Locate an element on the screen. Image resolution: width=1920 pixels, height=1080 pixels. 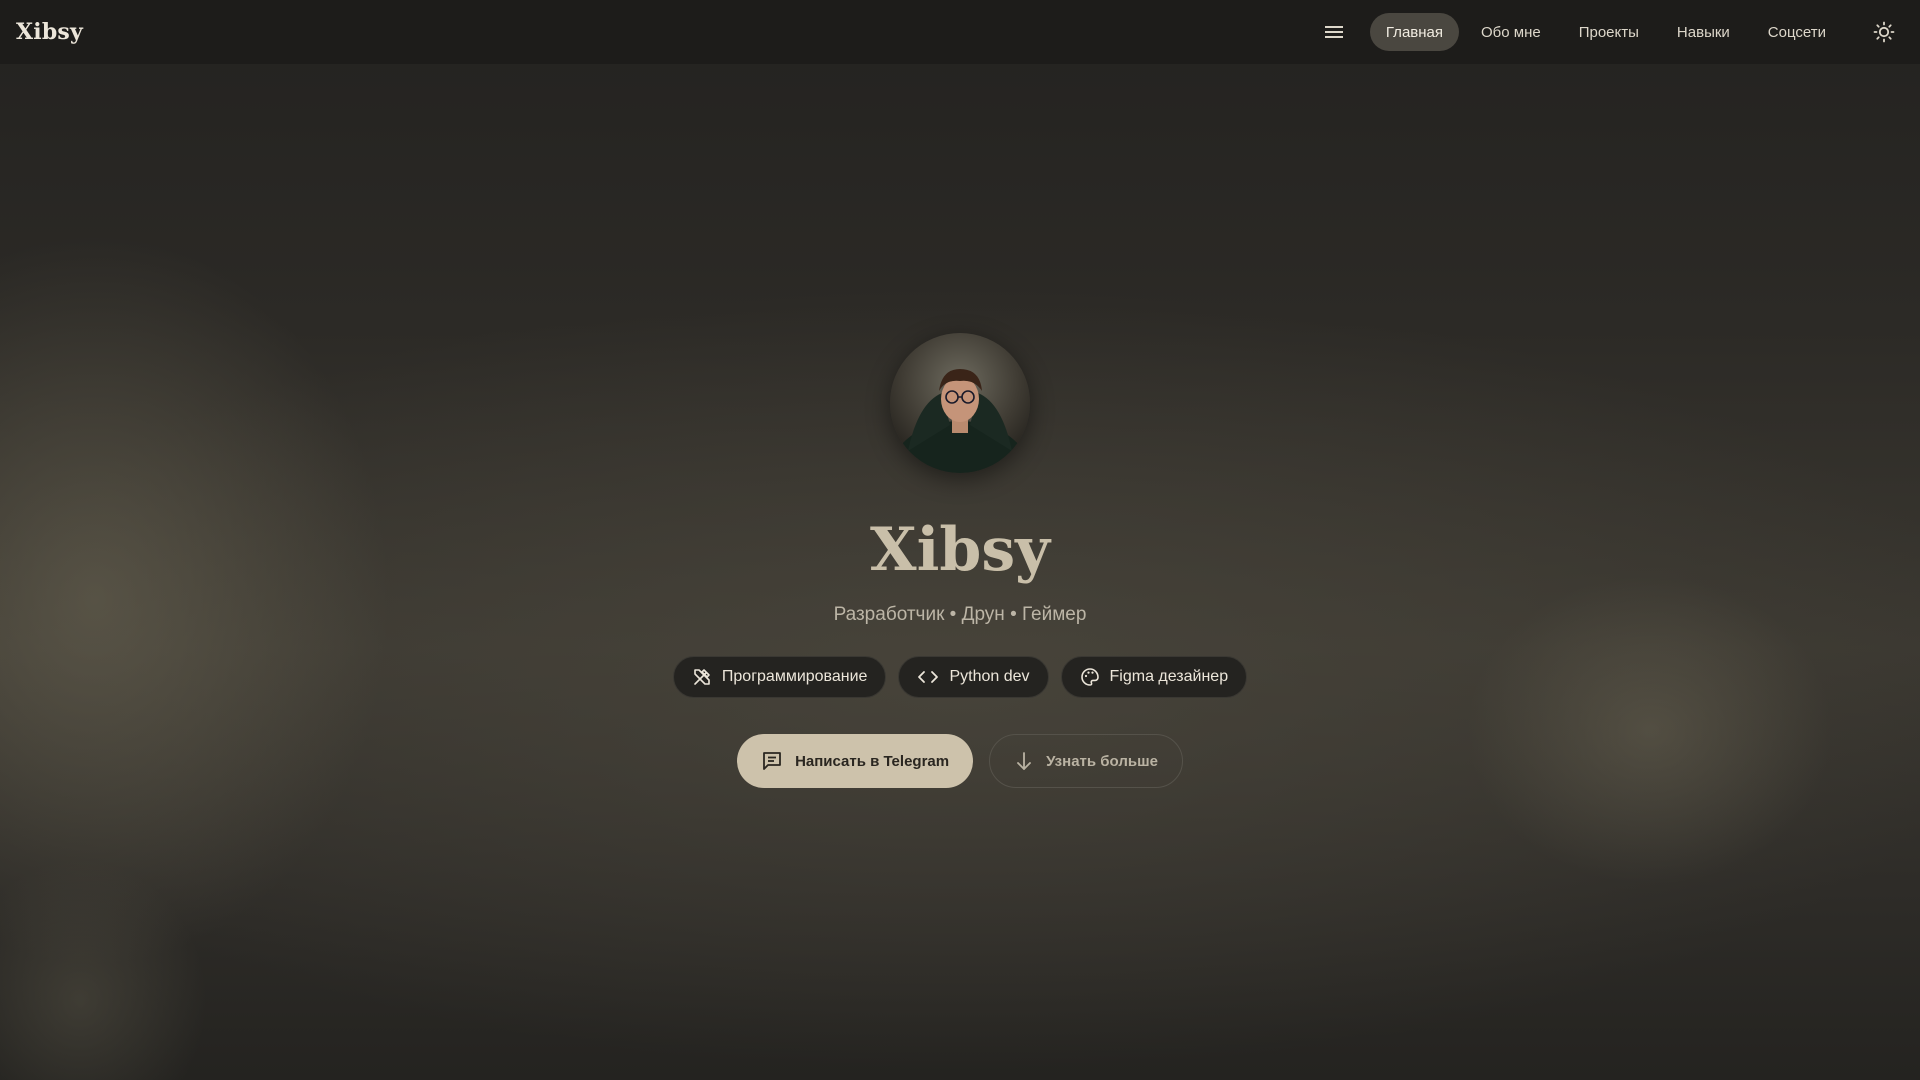
arrow-down-icon is located at coordinates (1024, 761).